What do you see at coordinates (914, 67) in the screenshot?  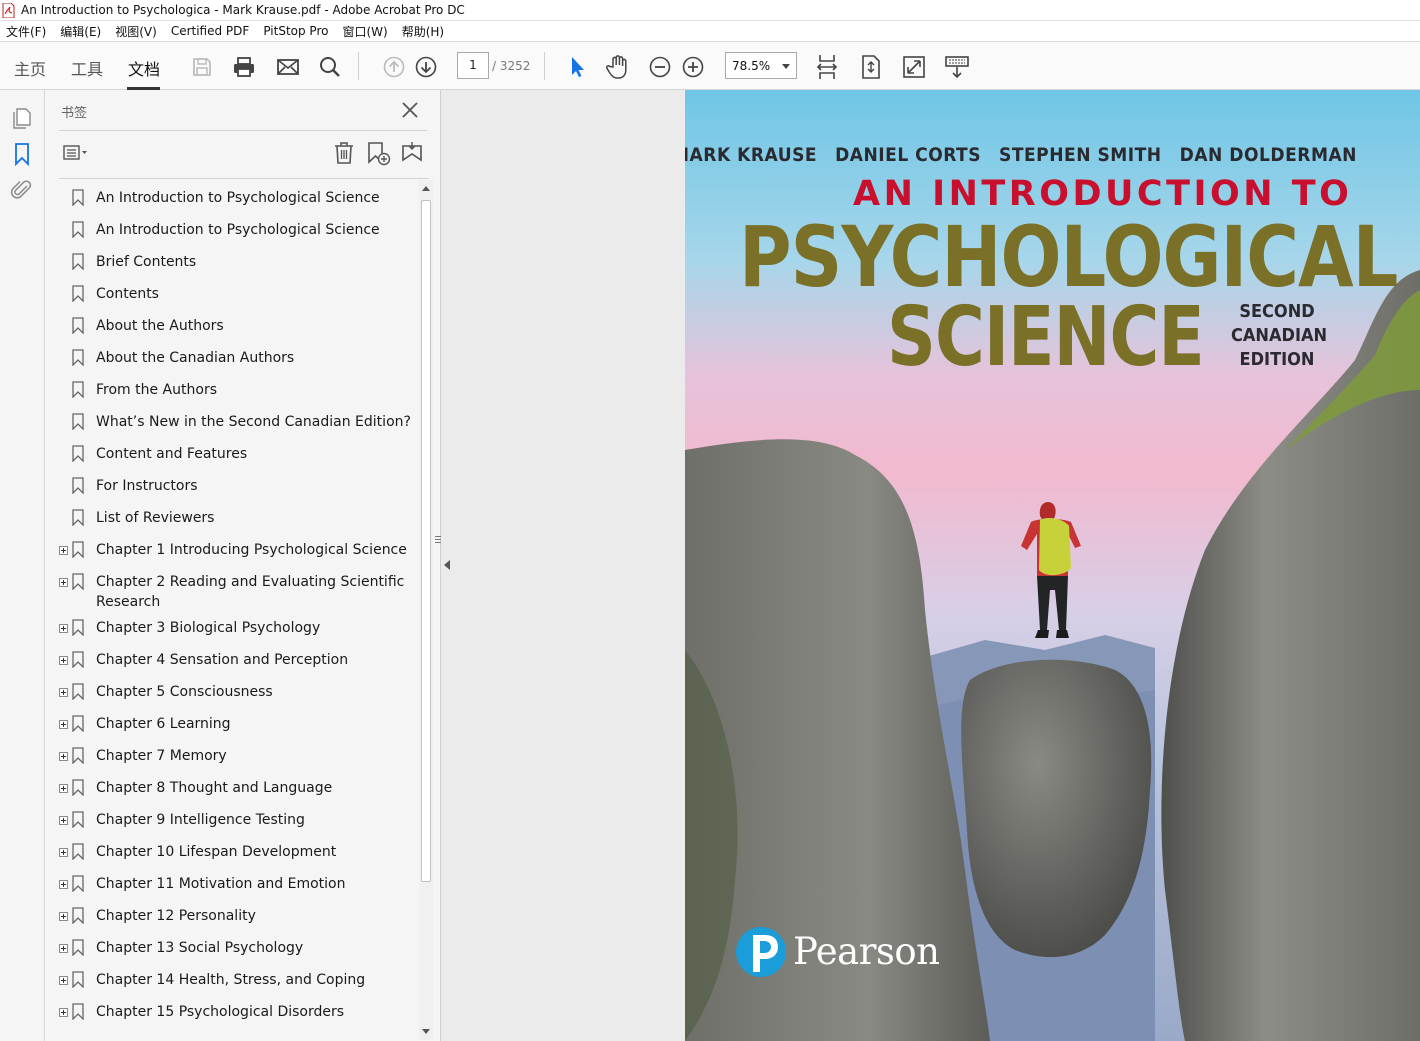 I see `full-screen-icon` at bounding box center [914, 67].